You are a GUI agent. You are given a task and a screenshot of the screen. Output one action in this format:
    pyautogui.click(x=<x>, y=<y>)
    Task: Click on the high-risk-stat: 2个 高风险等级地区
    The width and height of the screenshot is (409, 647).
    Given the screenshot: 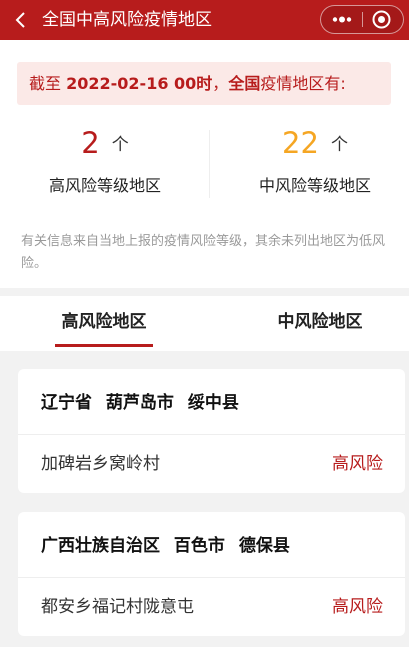 What is the action you would take?
    pyautogui.click(x=105, y=160)
    